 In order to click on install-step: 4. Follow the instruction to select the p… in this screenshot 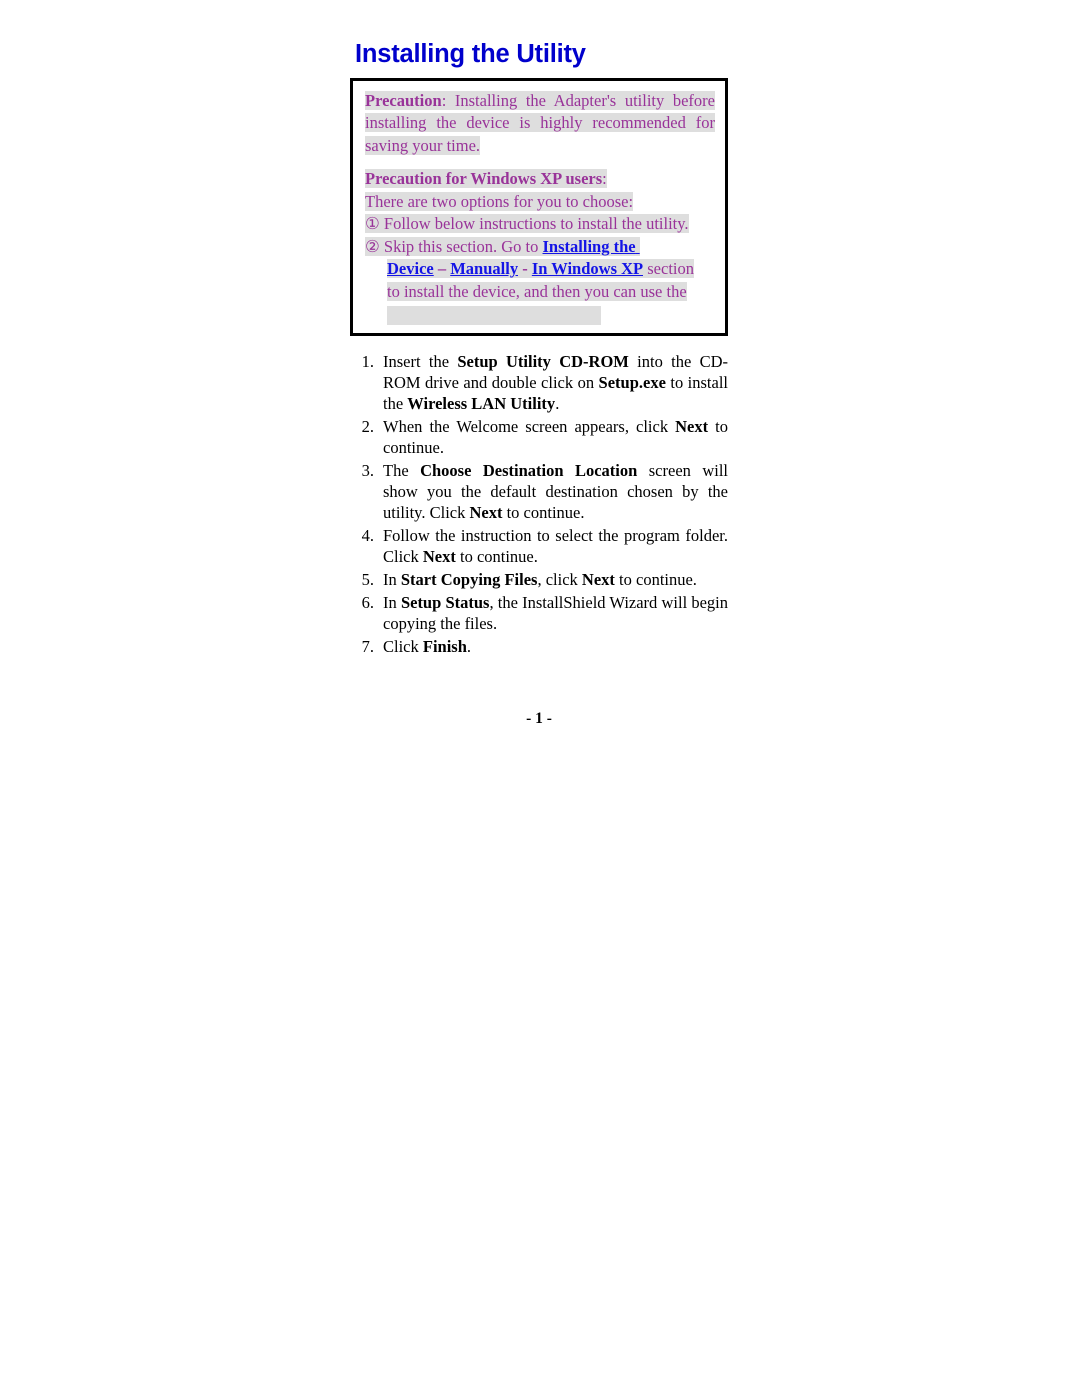, I will do `click(539, 547)`.